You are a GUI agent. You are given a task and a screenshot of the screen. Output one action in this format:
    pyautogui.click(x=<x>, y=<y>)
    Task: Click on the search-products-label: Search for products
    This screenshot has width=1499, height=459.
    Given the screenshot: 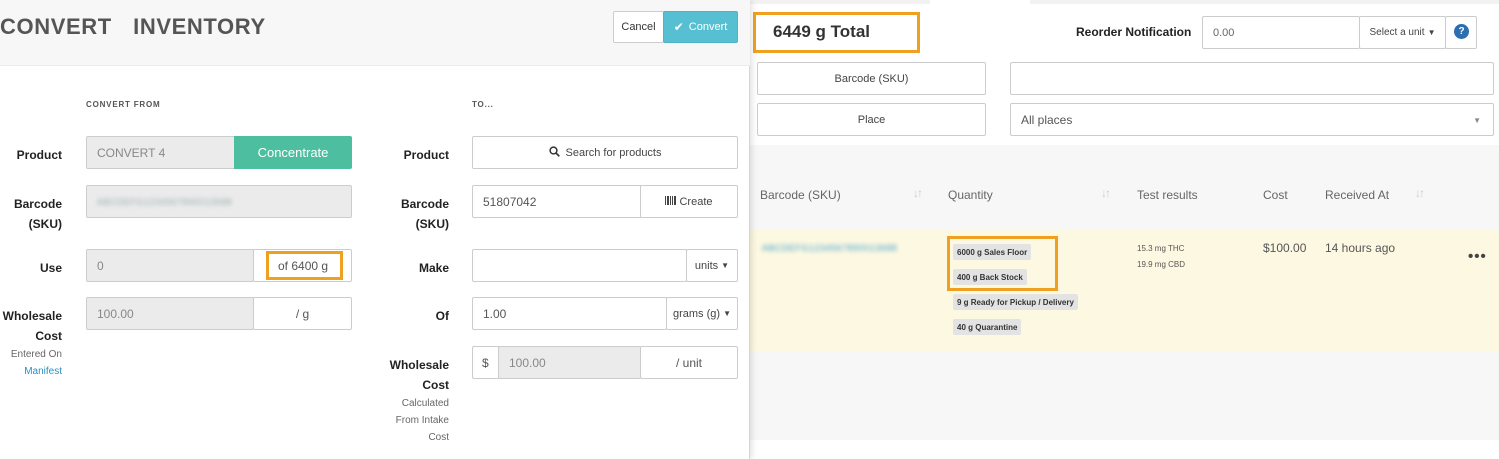 What is the action you would take?
    pyautogui.click(x=613, y=152)
    